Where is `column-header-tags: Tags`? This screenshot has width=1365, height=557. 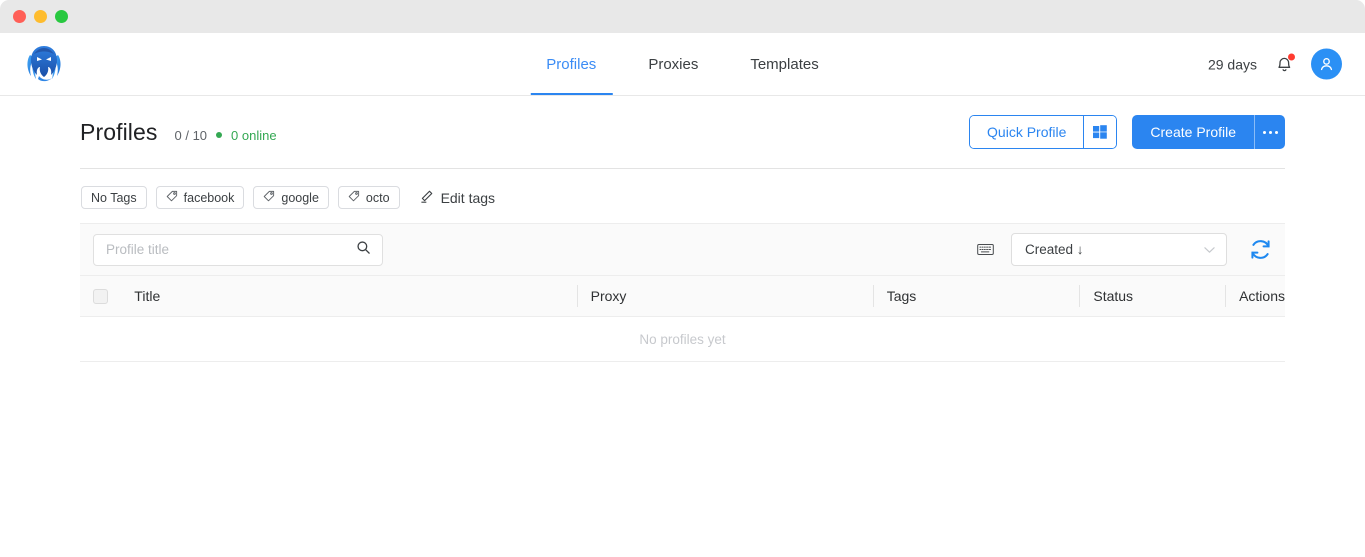
column-header-tags: Tags is located at coordinates (976, 296).